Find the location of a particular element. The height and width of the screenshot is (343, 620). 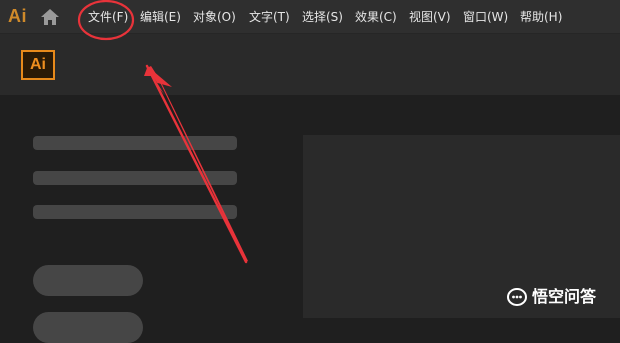

menu-file: 文件(F) is located at coordinates (108, 17).